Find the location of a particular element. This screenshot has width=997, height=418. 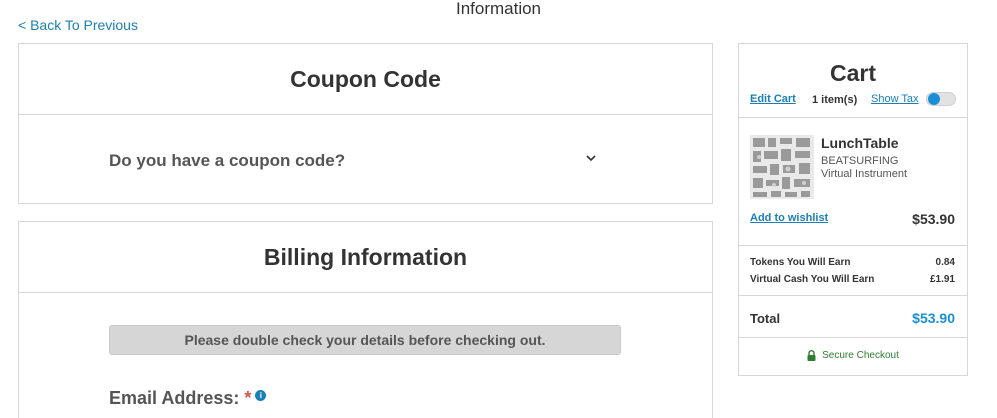

coupon-question: Do you have a coupon code? is located at coordinates (227, 160).